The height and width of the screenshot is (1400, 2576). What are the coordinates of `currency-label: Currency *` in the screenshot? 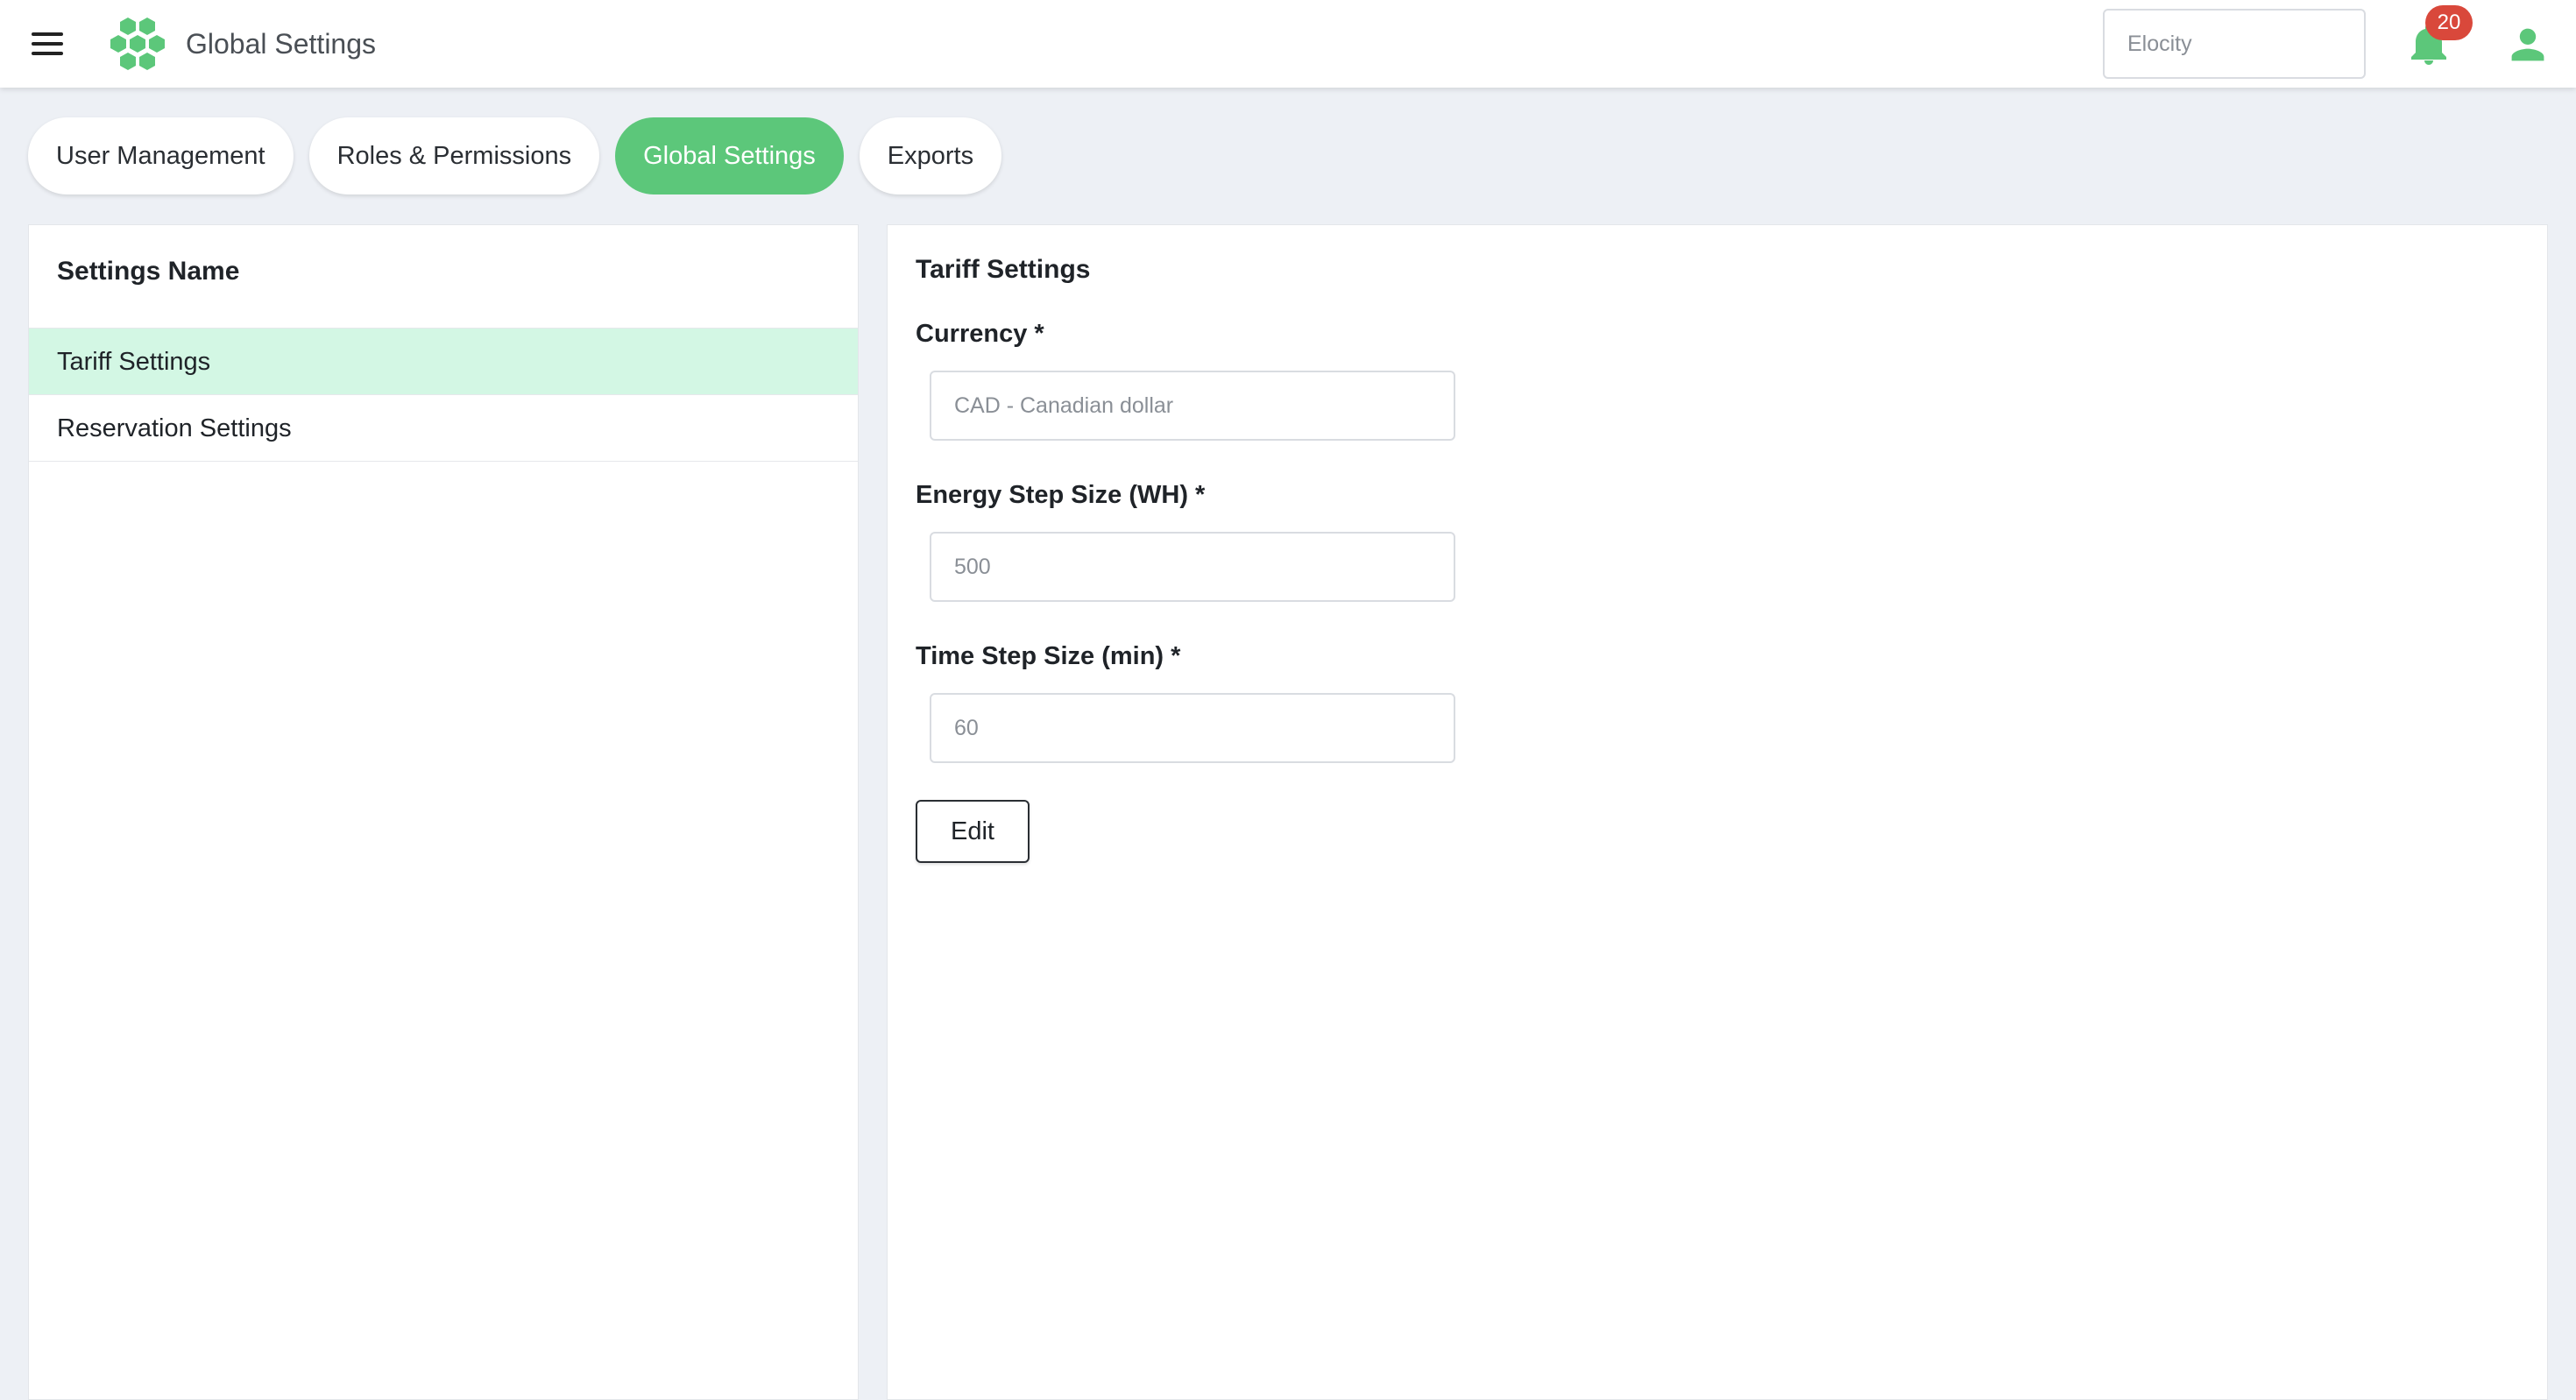 It's located at (980, 334).